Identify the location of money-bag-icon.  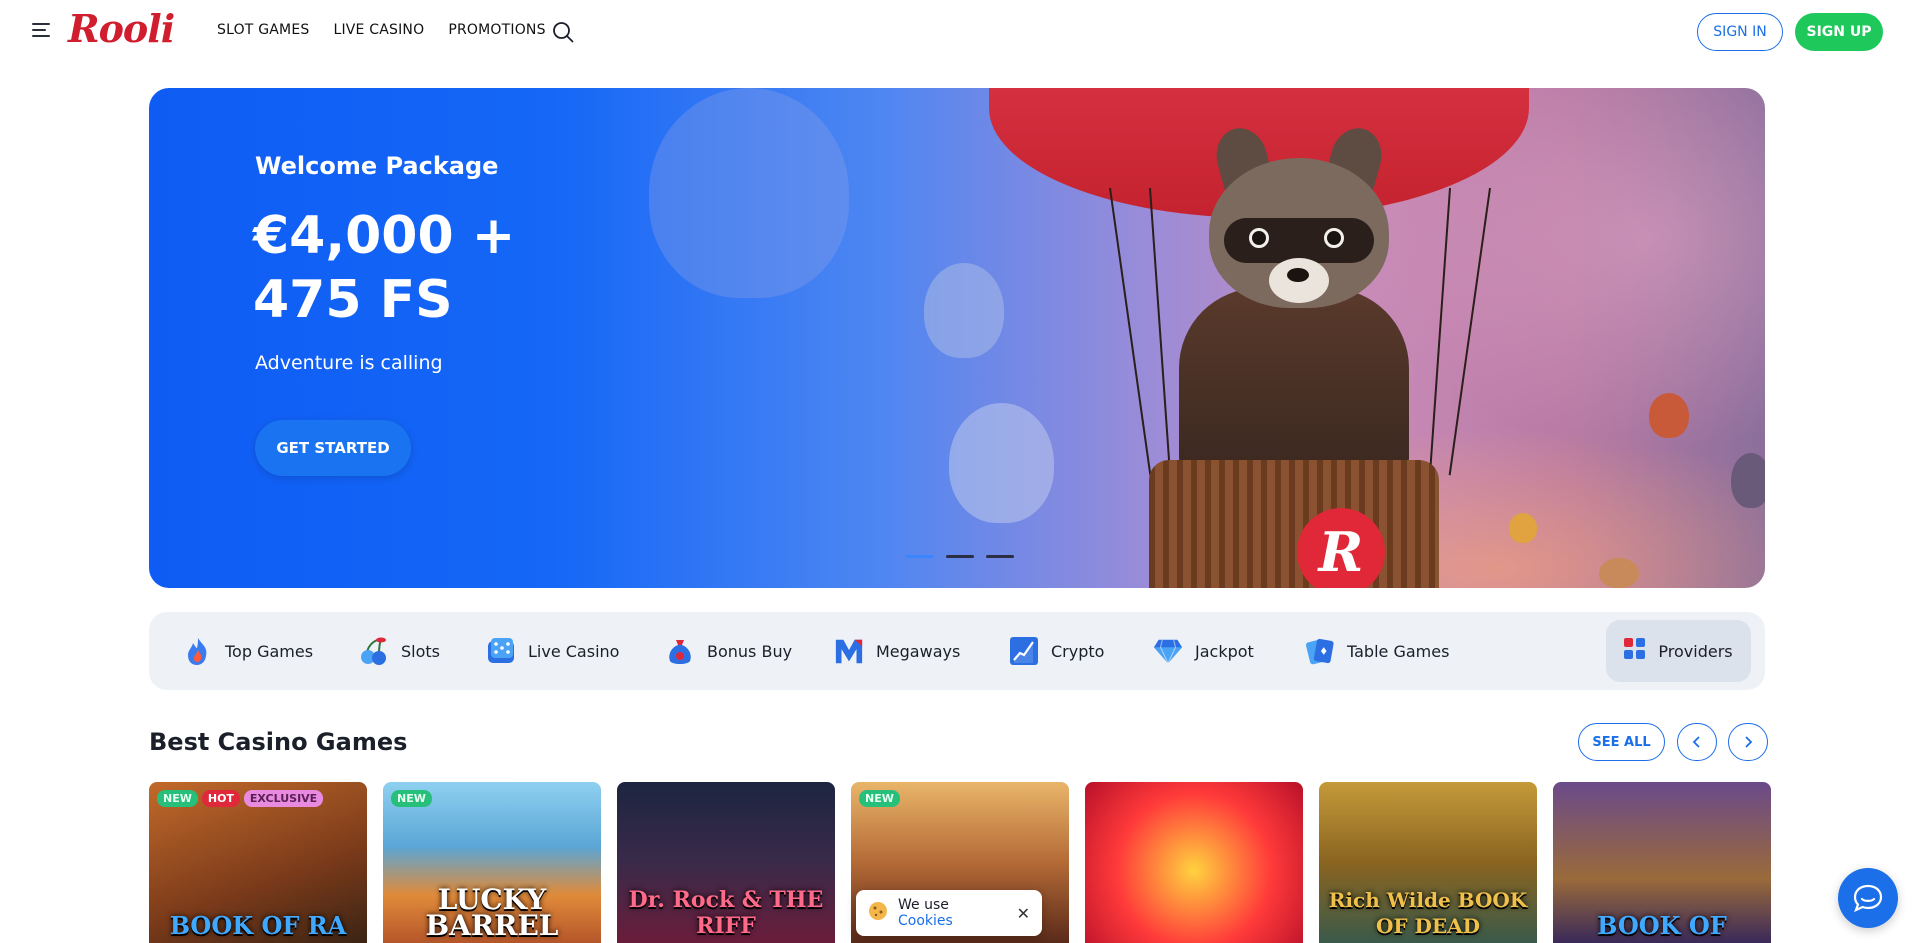
(680, 651).